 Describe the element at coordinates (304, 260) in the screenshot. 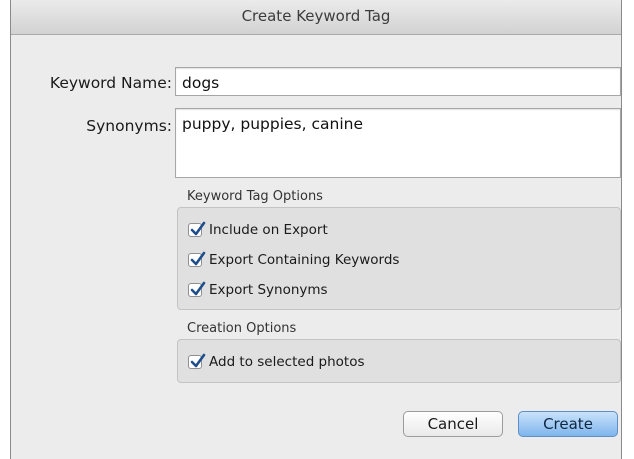

I see `export-containing-keywords-label: Export Containing Keywords` at that location.